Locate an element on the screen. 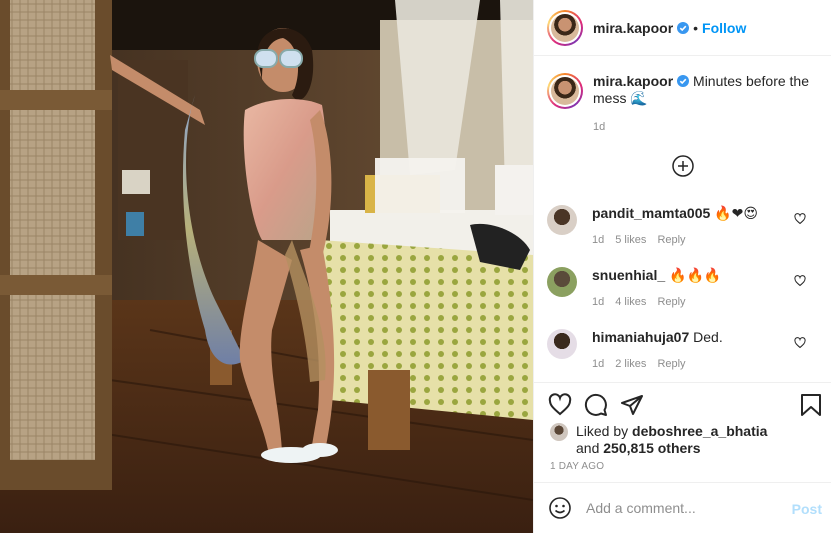 The width and height of the screenshot is (831, 533). commenter-username: snuenhial_ is located at coordinates (628, 275).